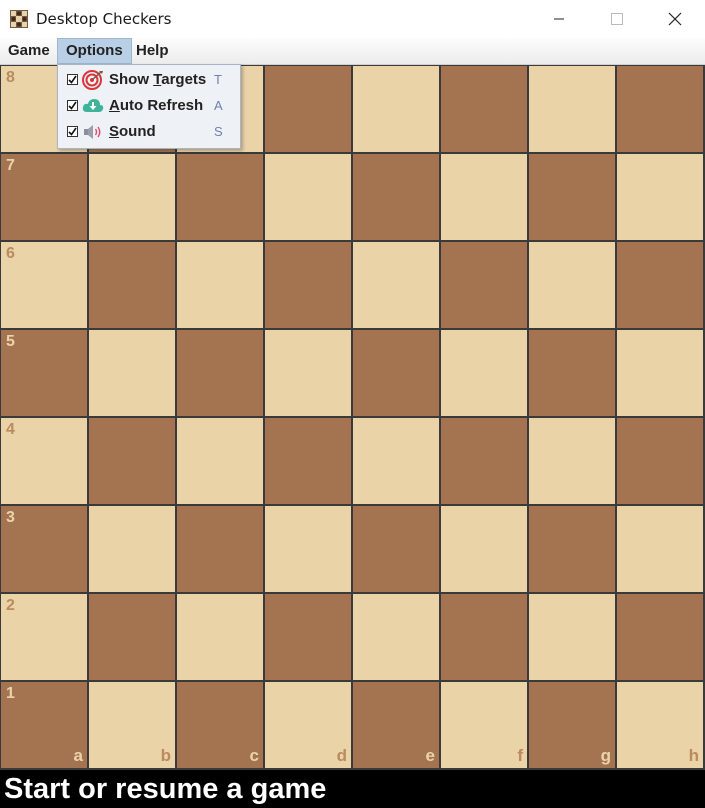 This screenshot has height=808, width=705. Describe the element at coordinates (308, 197) in the screenshot. I see `square-d7` at that location.